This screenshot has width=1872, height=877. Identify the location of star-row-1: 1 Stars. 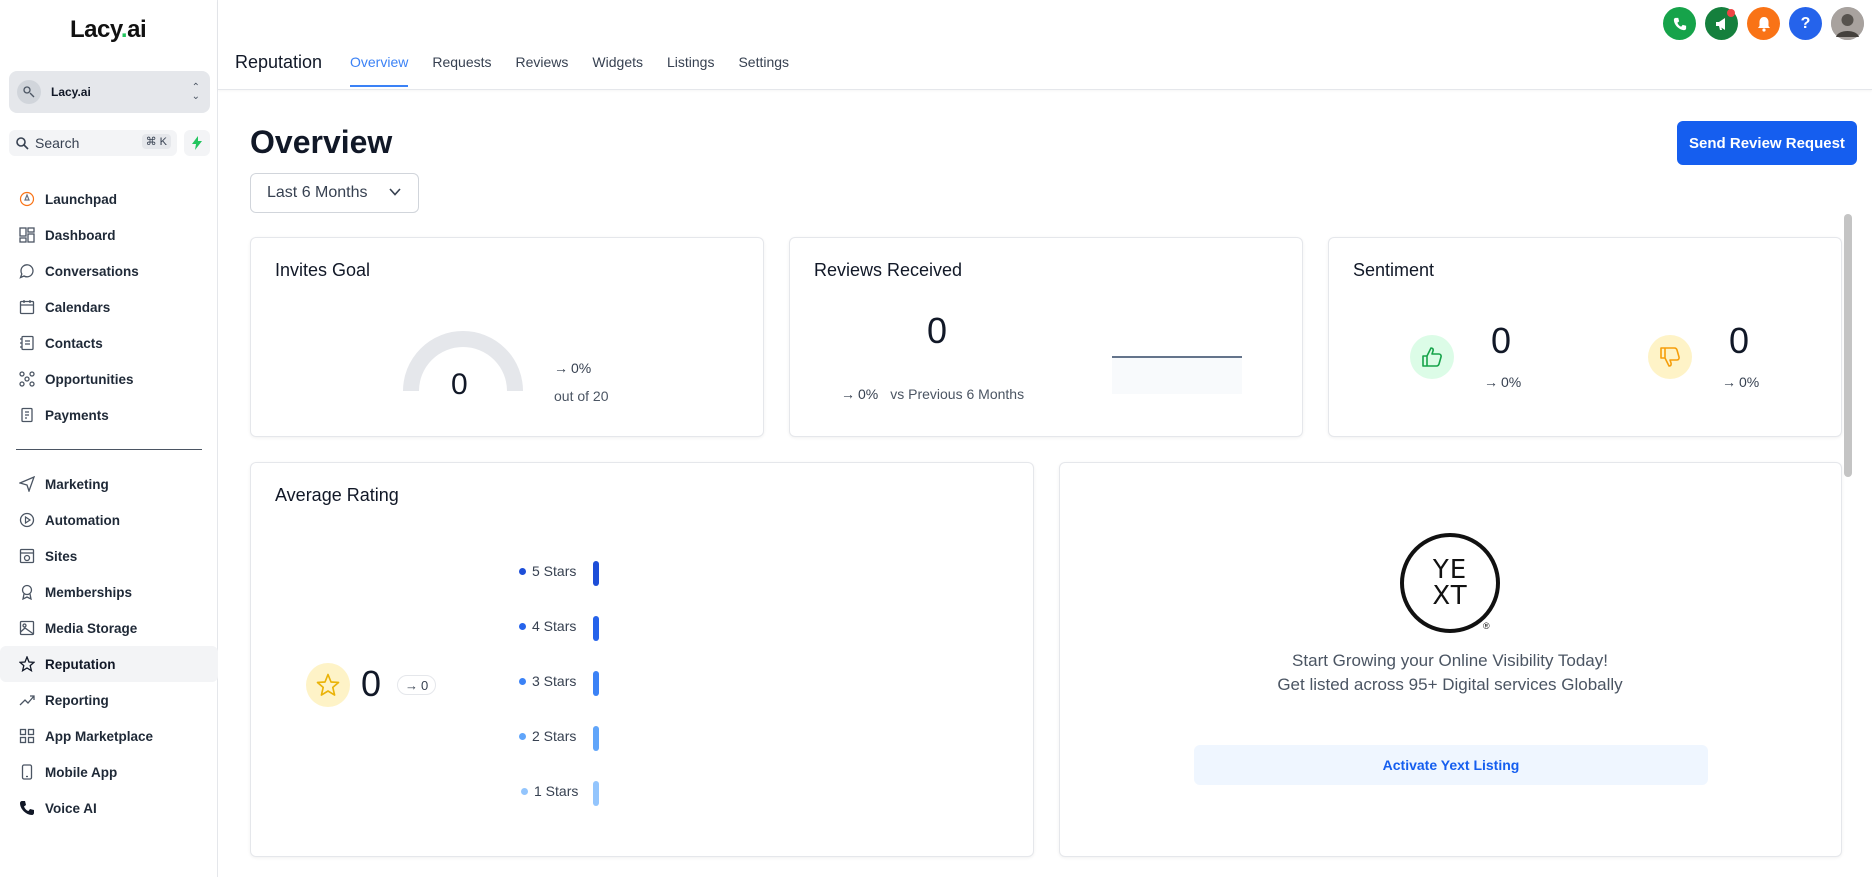
(549, 791).